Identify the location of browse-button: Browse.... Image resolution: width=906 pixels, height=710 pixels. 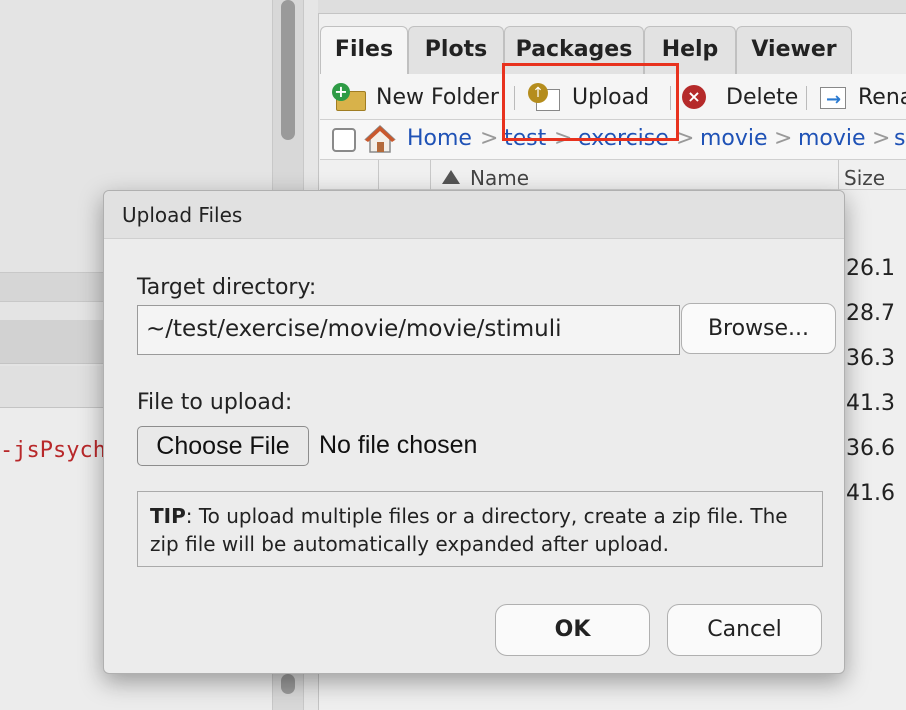
(758, 328).